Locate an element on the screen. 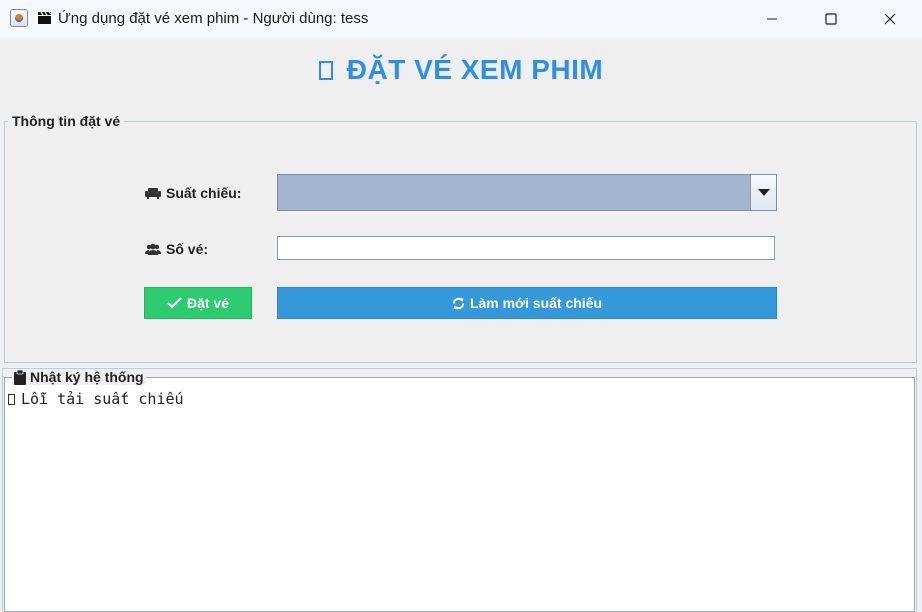 Image resolution: width=922 pixels, height=612 pixels. refresh-showtimes-label: Làm mới suất chiếu is located at coordinates (536, 303).